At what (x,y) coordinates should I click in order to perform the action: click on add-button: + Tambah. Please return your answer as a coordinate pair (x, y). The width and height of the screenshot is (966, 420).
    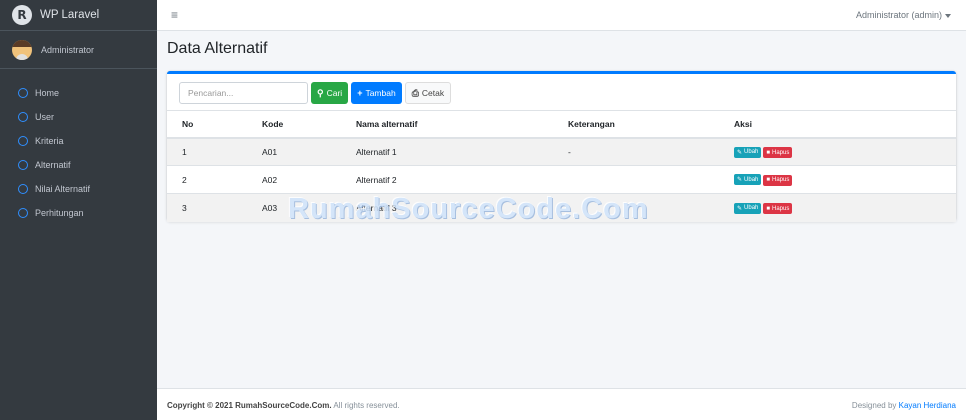
    Looking at the image, I should click on (376, 93).